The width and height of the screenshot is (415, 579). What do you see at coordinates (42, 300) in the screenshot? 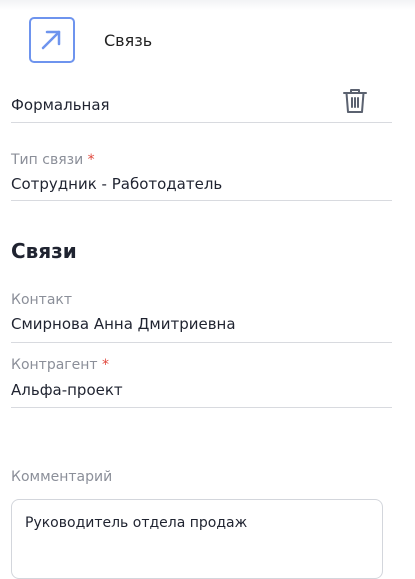
I see `contact-label: Контакт` at bounding box center [42, 300].